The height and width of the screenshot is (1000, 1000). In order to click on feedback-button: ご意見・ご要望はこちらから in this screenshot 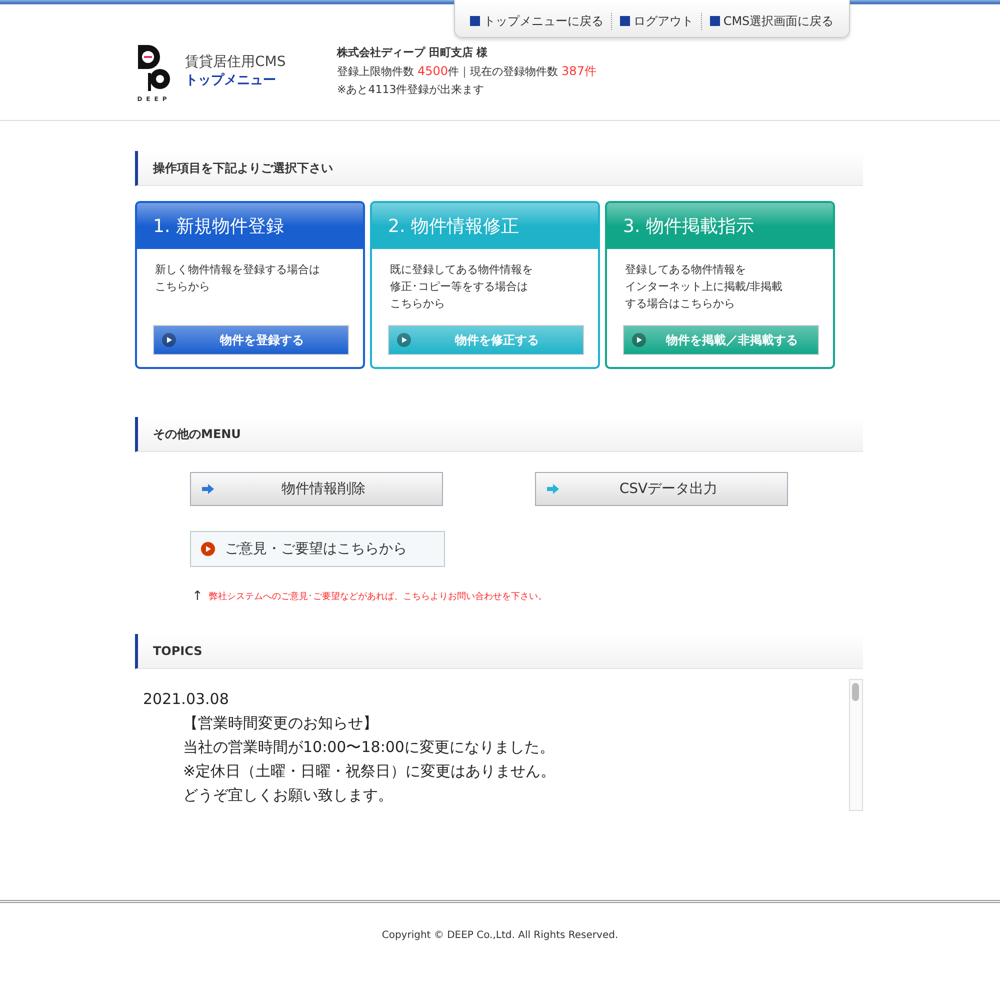, I will do `click(317, 549)`.